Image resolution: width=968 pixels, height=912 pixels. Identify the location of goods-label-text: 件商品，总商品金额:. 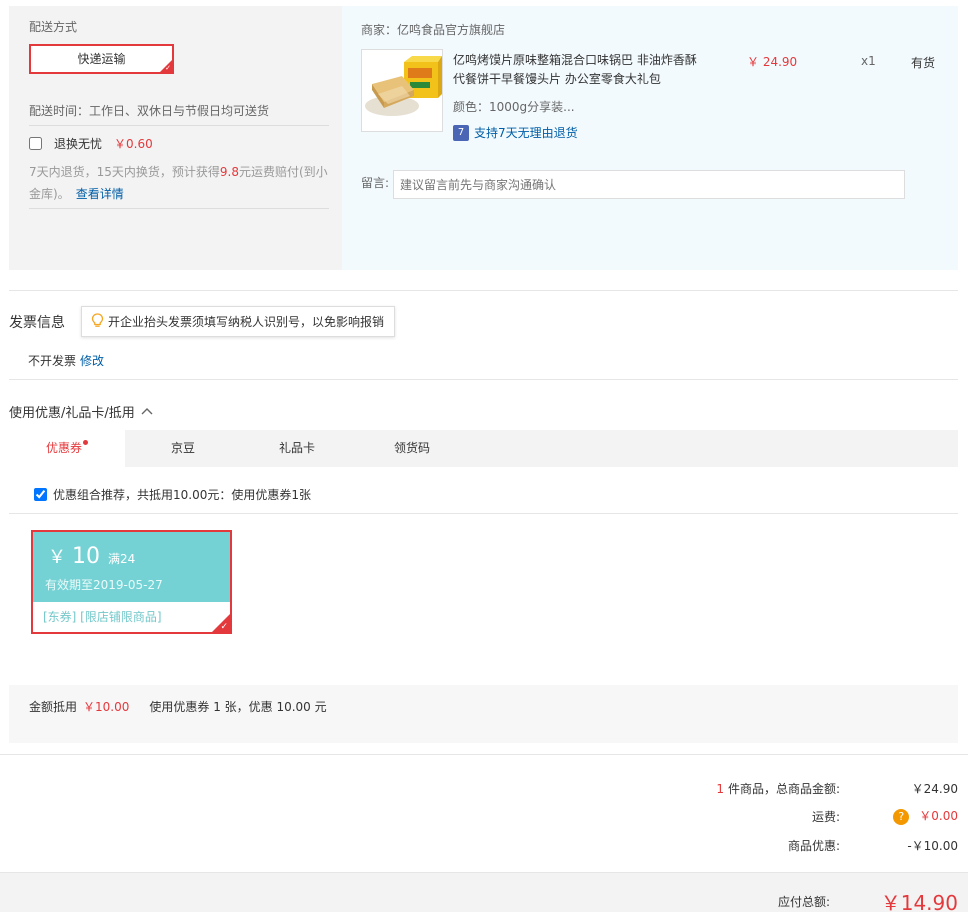
(783, 788).